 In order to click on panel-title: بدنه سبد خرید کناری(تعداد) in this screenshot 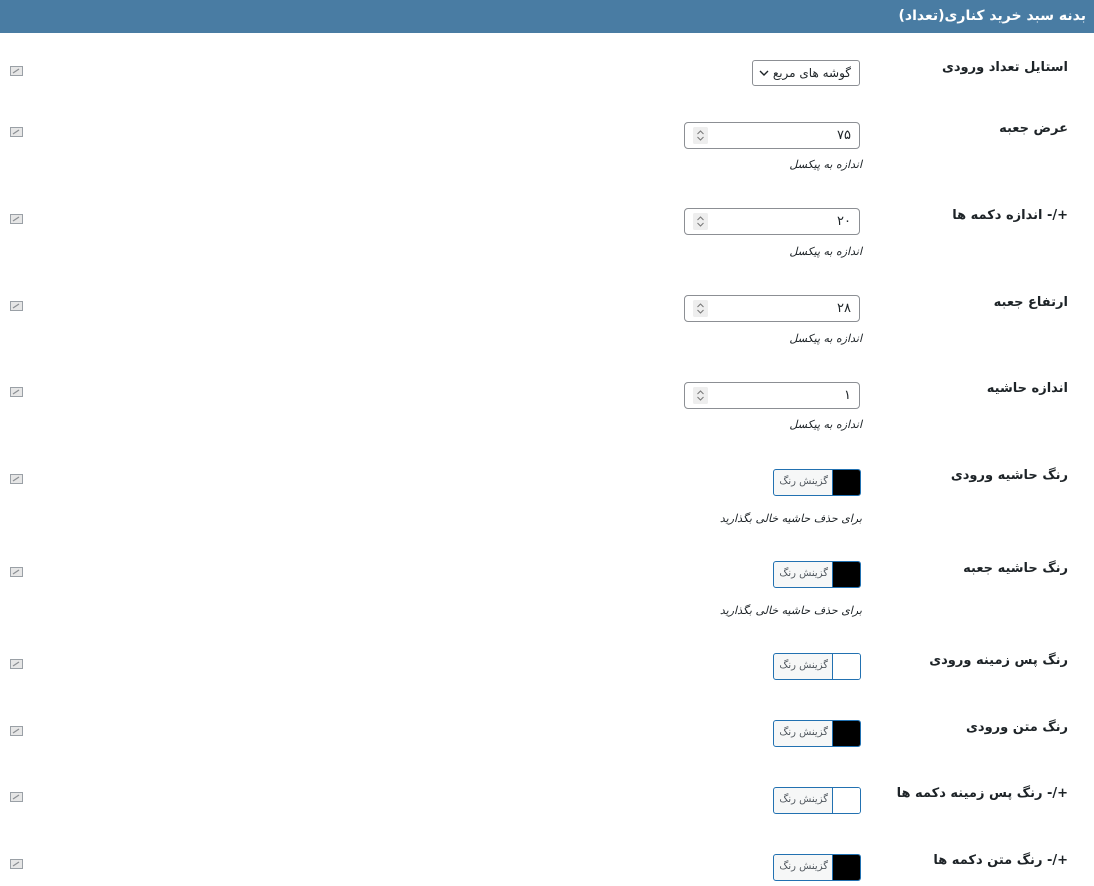, I will do `click(992, 16)`.